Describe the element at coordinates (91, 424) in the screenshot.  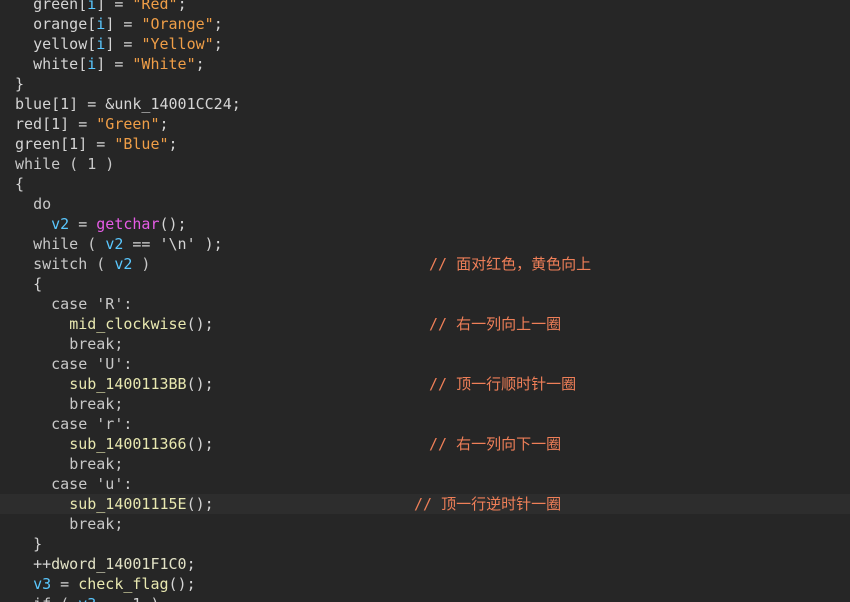
I see `code-token: case 'r':` at that location.